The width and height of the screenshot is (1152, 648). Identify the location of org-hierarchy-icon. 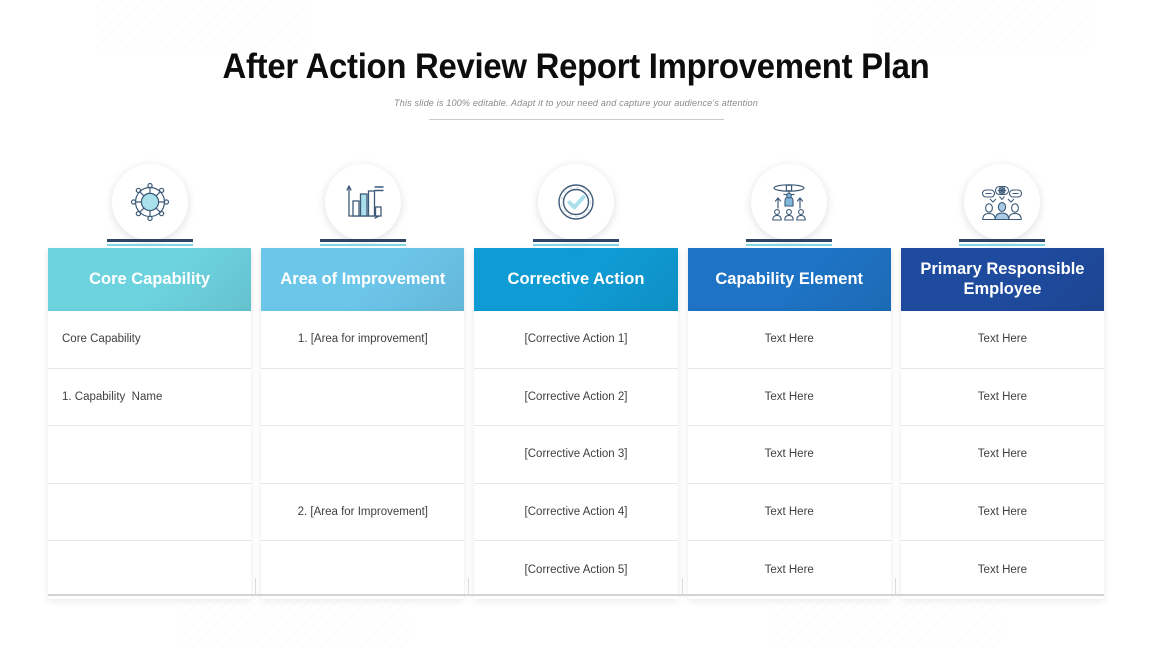
(789, 202).